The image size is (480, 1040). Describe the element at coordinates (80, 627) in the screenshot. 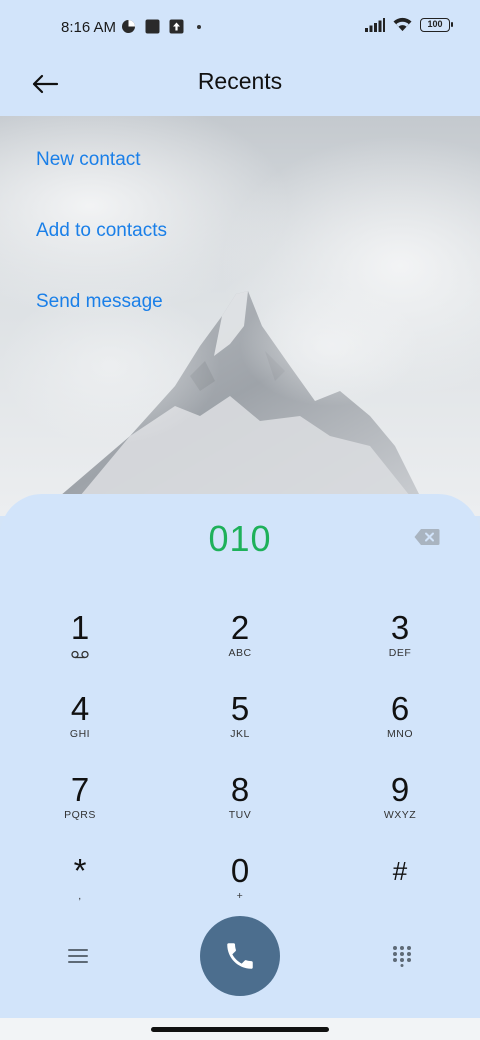

I see `key-digit: 1` at that location.